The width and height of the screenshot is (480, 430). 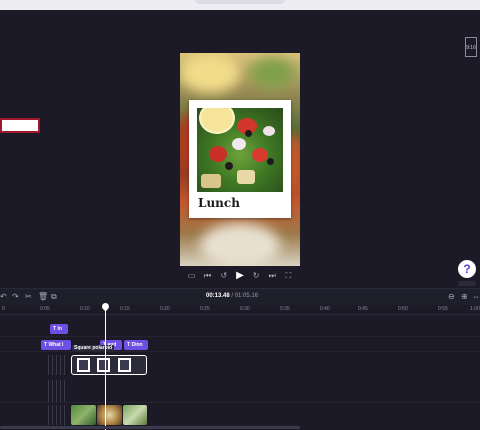 I want to click on ruler-tick: 1:00, so click(x=475, y=309).